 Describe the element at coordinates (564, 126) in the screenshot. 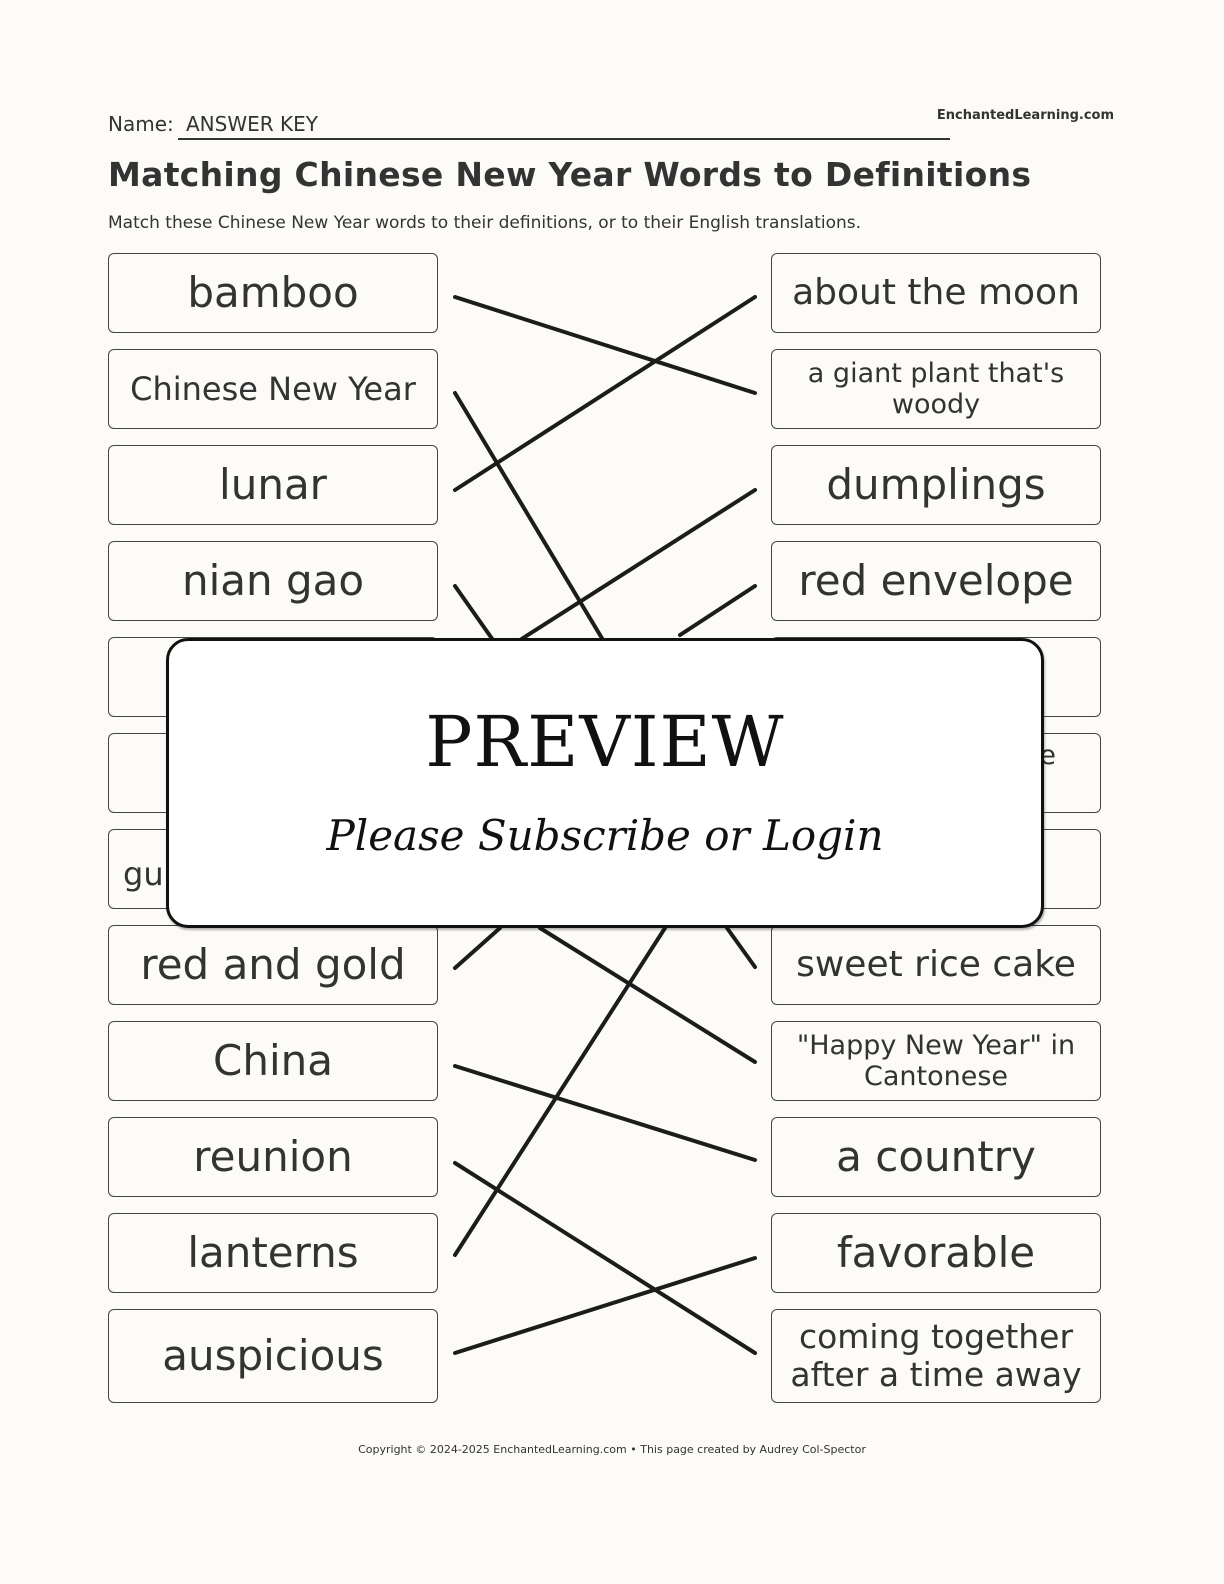

I see `name-field: ANSWER KEY` at that location.